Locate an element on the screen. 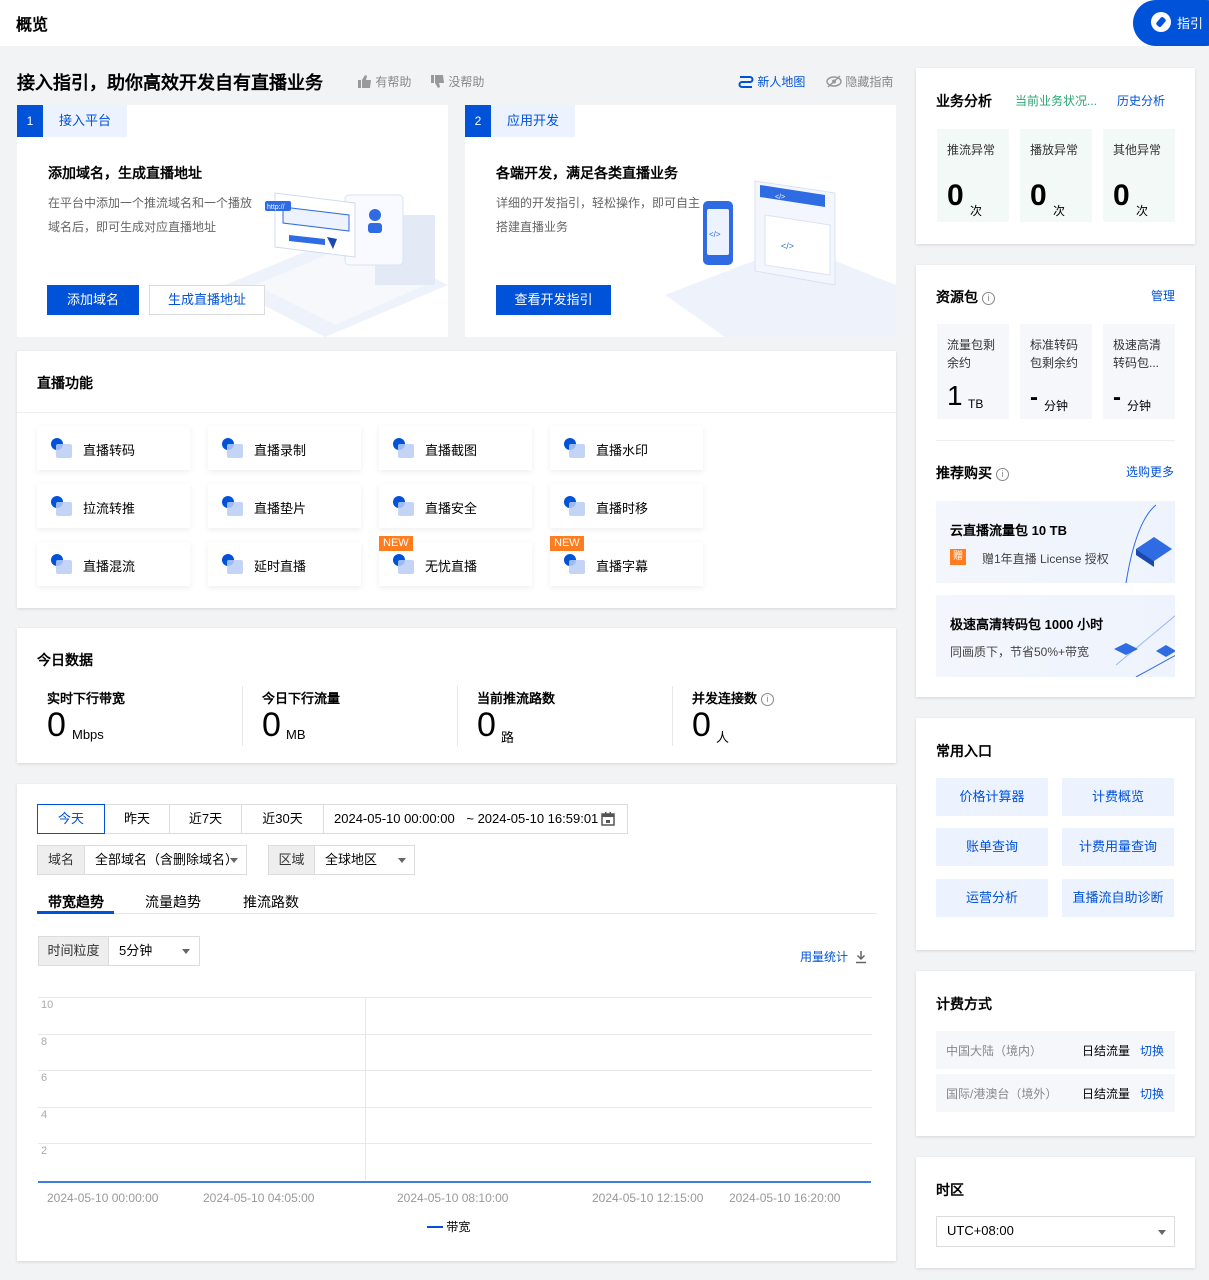 Image resolution: width=1209 pixels, height=1280 pixels. guide-button: 指引 is located at coordinates (1171, 23).